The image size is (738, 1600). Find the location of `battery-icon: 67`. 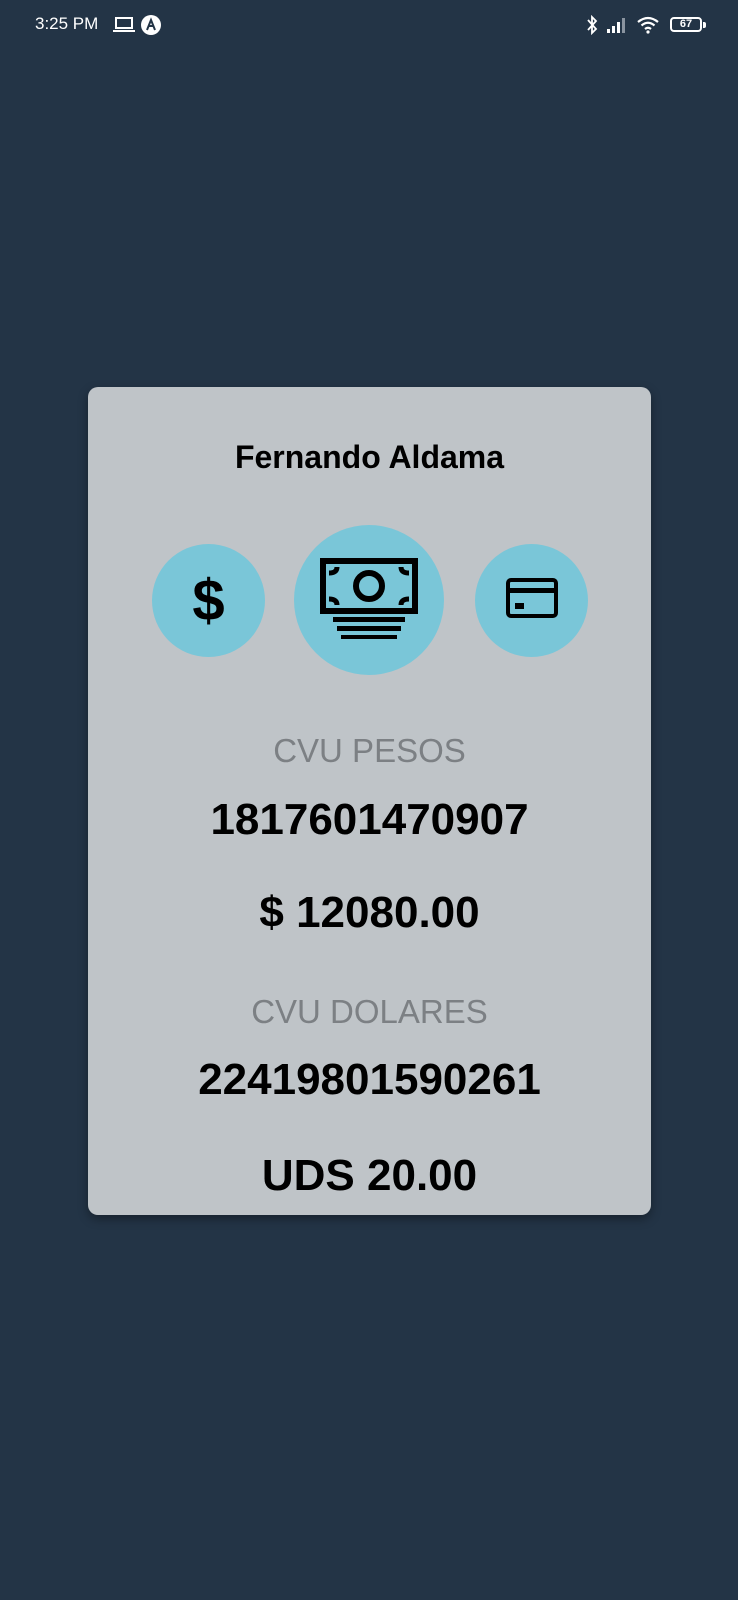

battery-icon: 67 is located at coordinates (686, 24).